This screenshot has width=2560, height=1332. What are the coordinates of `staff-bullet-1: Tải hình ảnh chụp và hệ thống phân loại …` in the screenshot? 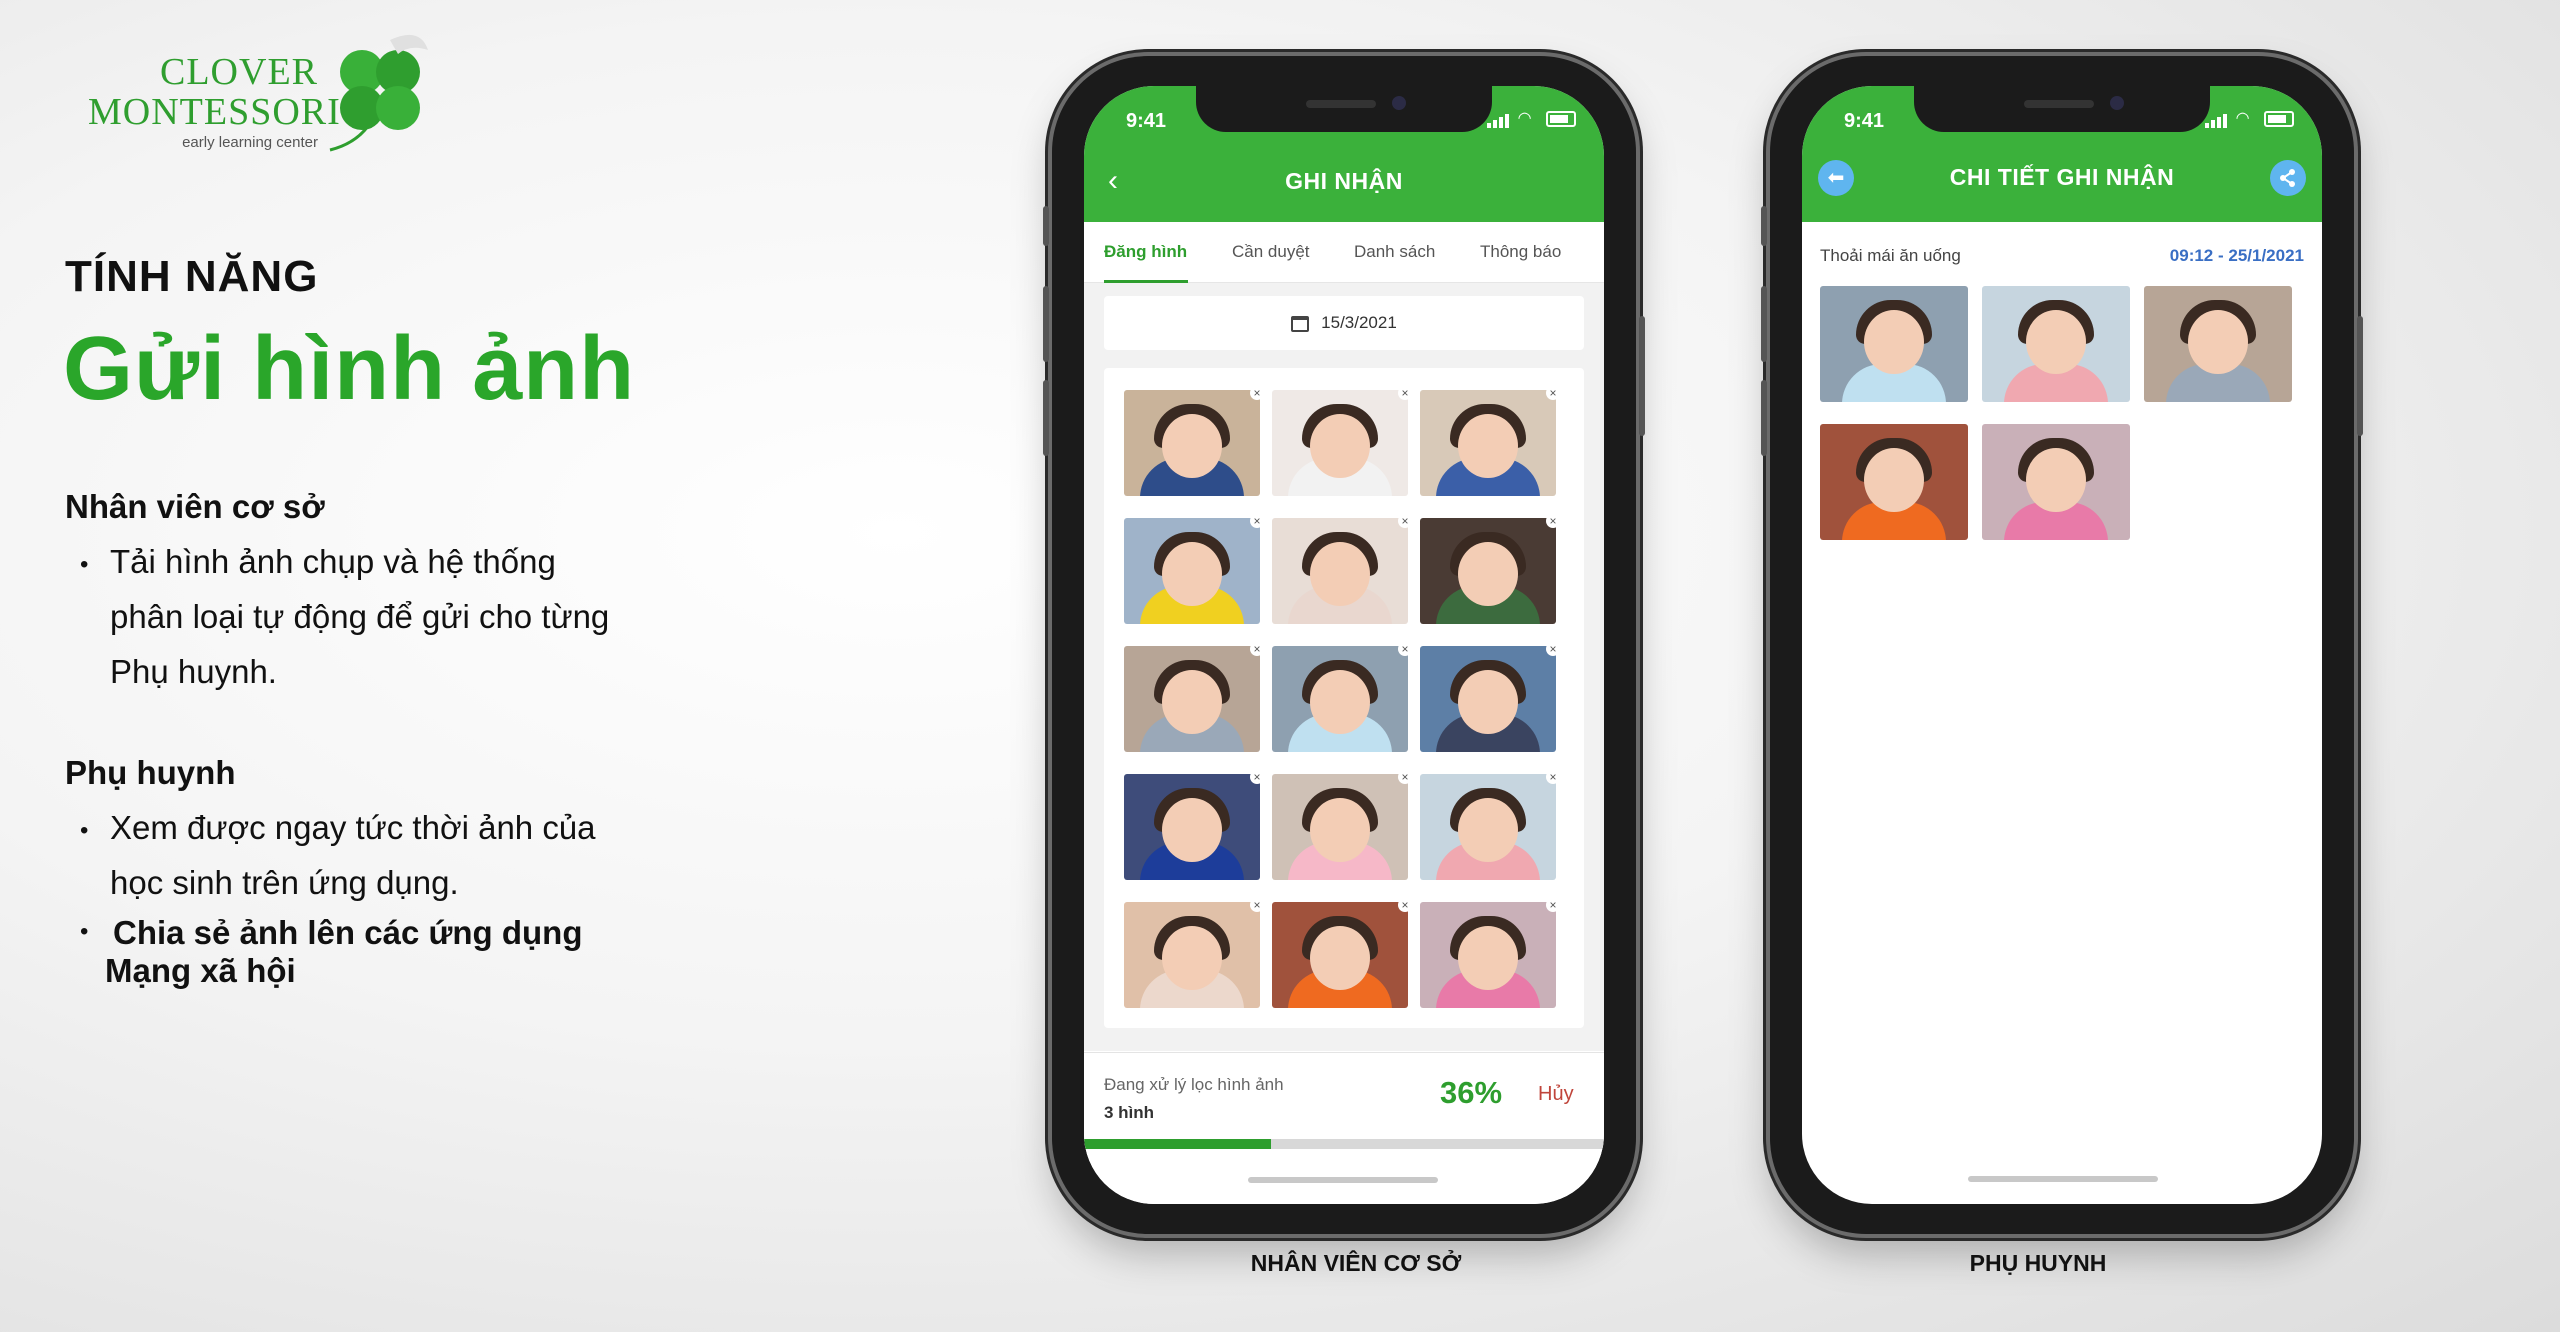 It's located at (410, 616).